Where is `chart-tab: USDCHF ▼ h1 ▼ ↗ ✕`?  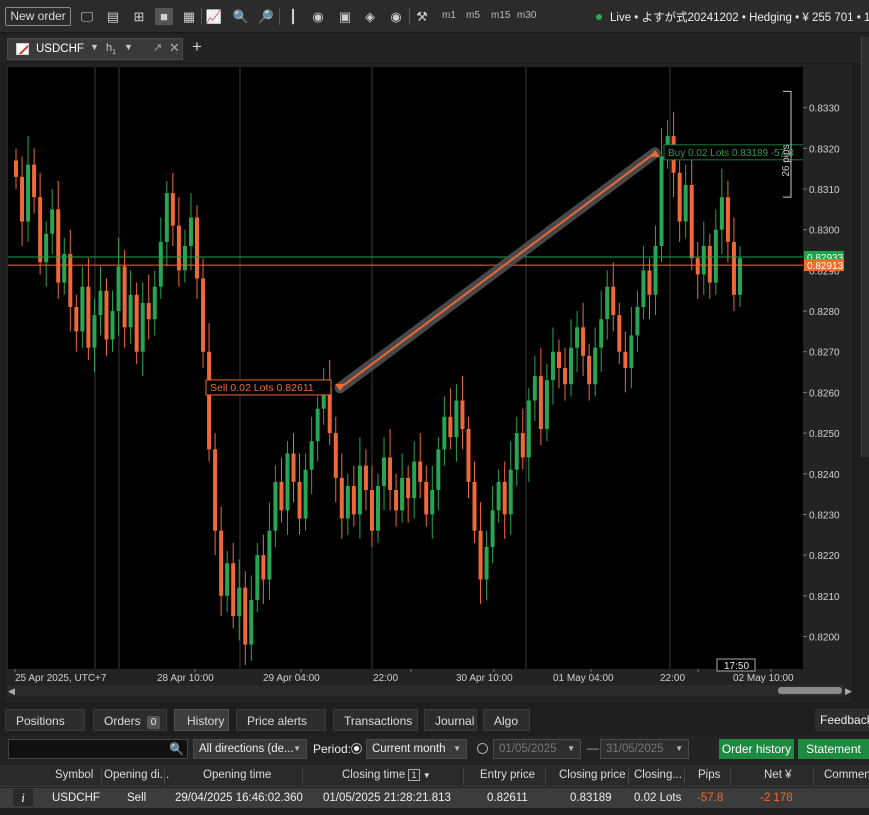
chart-tab: USDCHF ▼ h1 ▼ ↗ ✕ is located at coordinates (95, 49).